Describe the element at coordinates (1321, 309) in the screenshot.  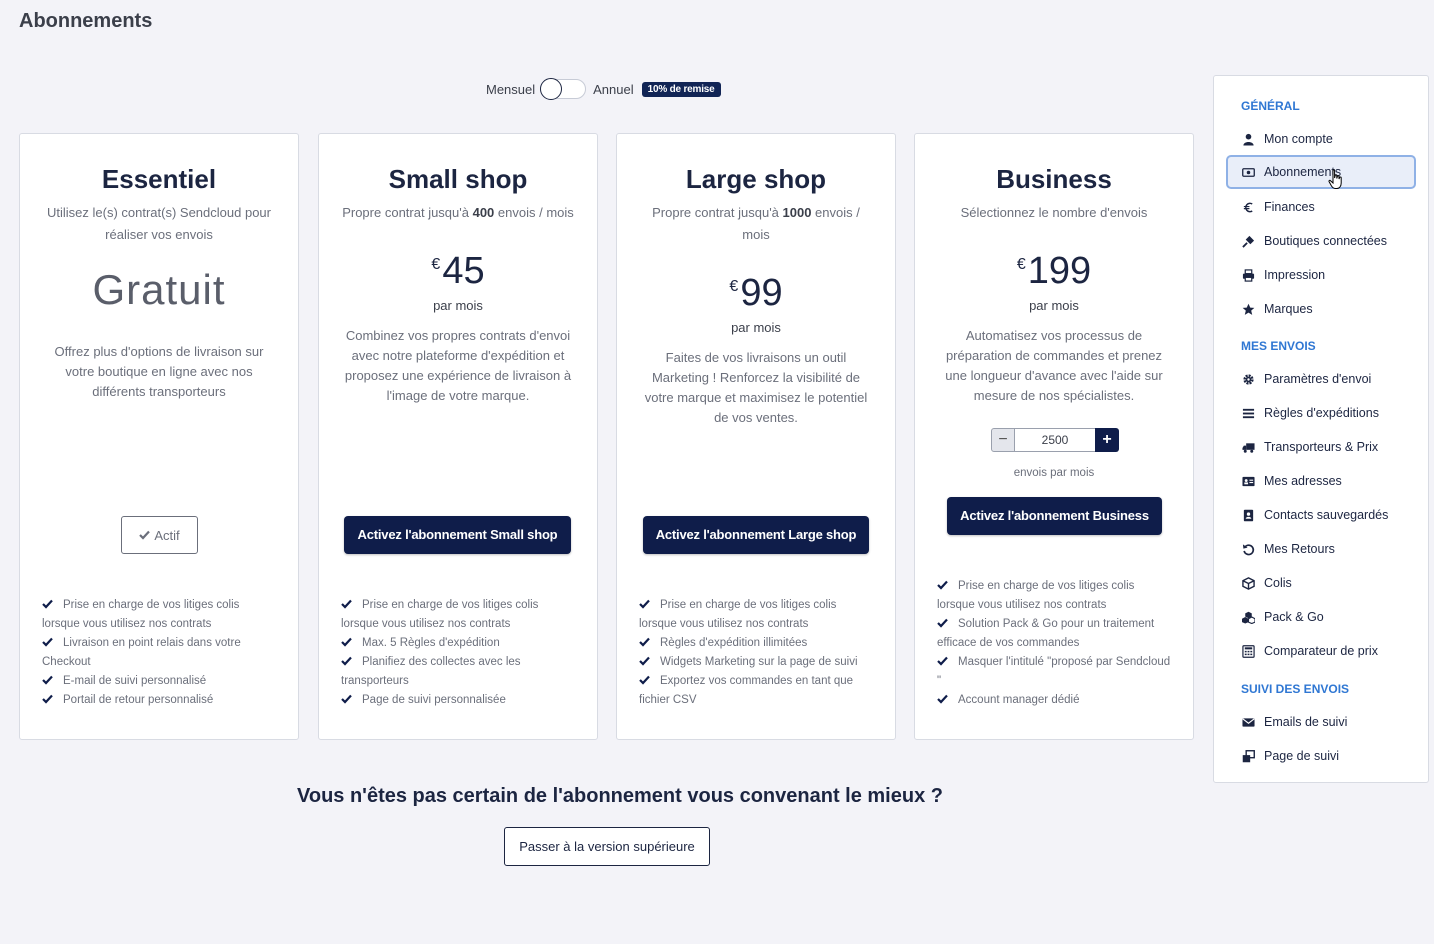
I see `sidebar-item-marques: Marques` at that location.